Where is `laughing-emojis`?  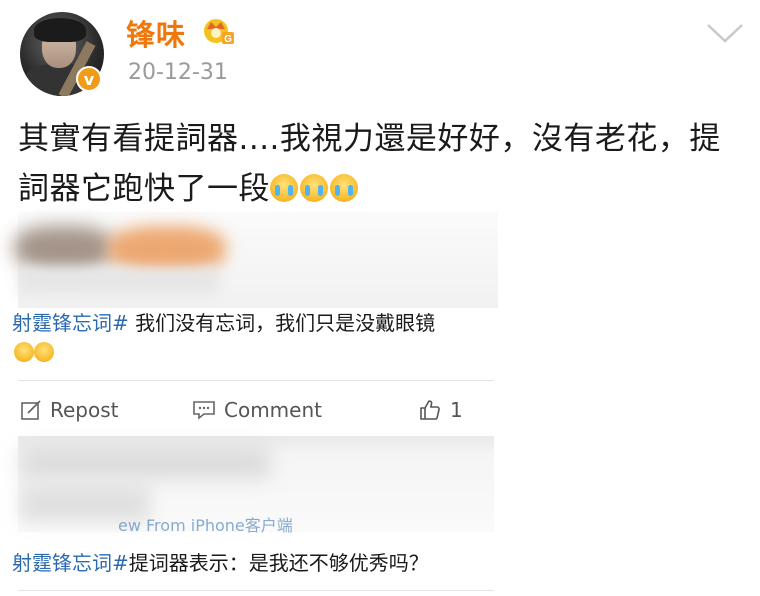
laughing-emojis is located at coordinates (34, 352).